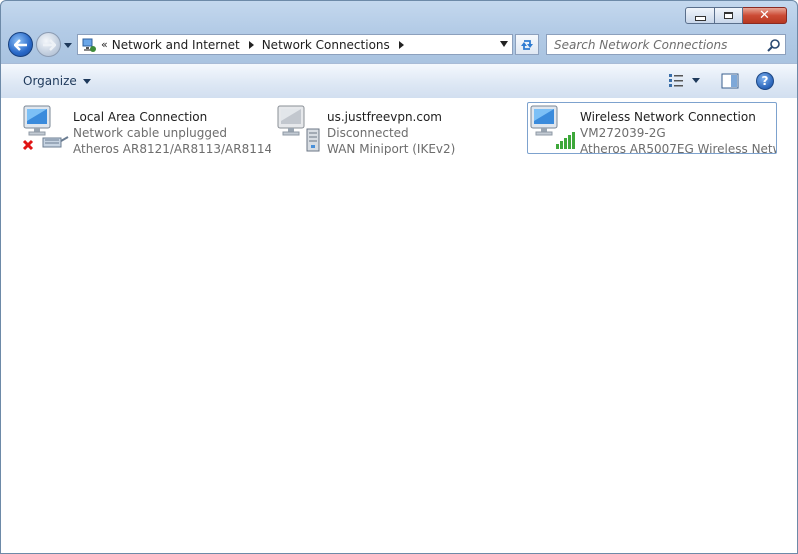  What do you see at coordinates (326, 45) in the screenshot?
I see `breadcrumb-network-connections: Network Connections` at bounding box center [326, 45].